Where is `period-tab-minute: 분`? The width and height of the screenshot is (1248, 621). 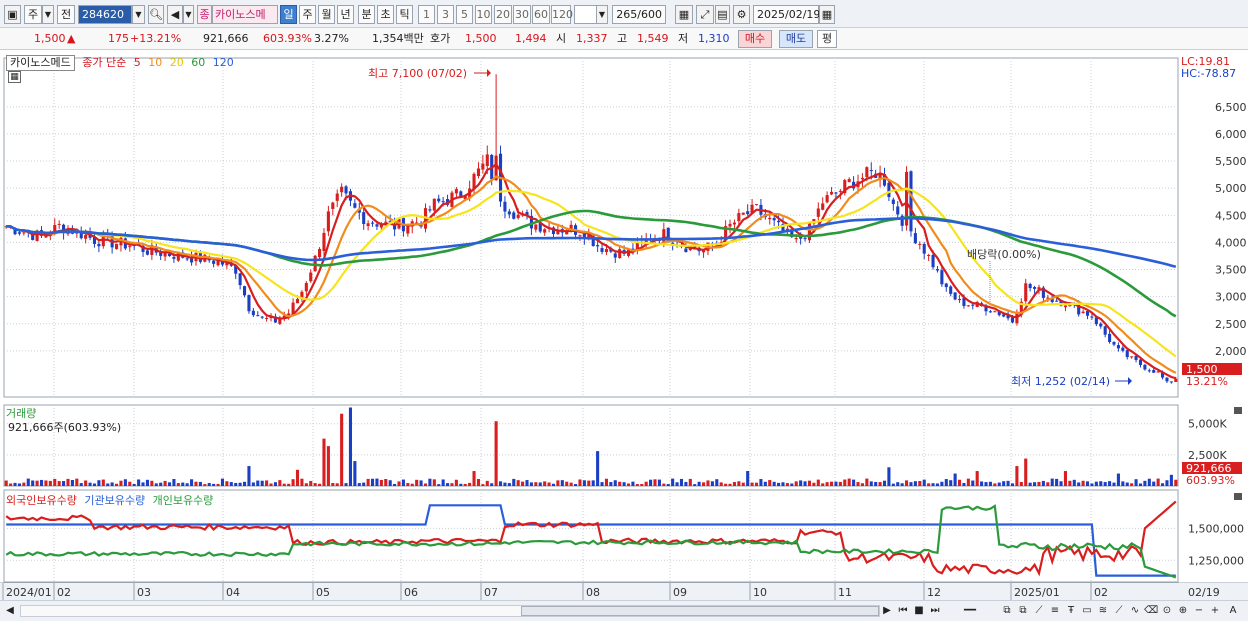 period-tab-minute: 분 is located at coordinates (366, 14).